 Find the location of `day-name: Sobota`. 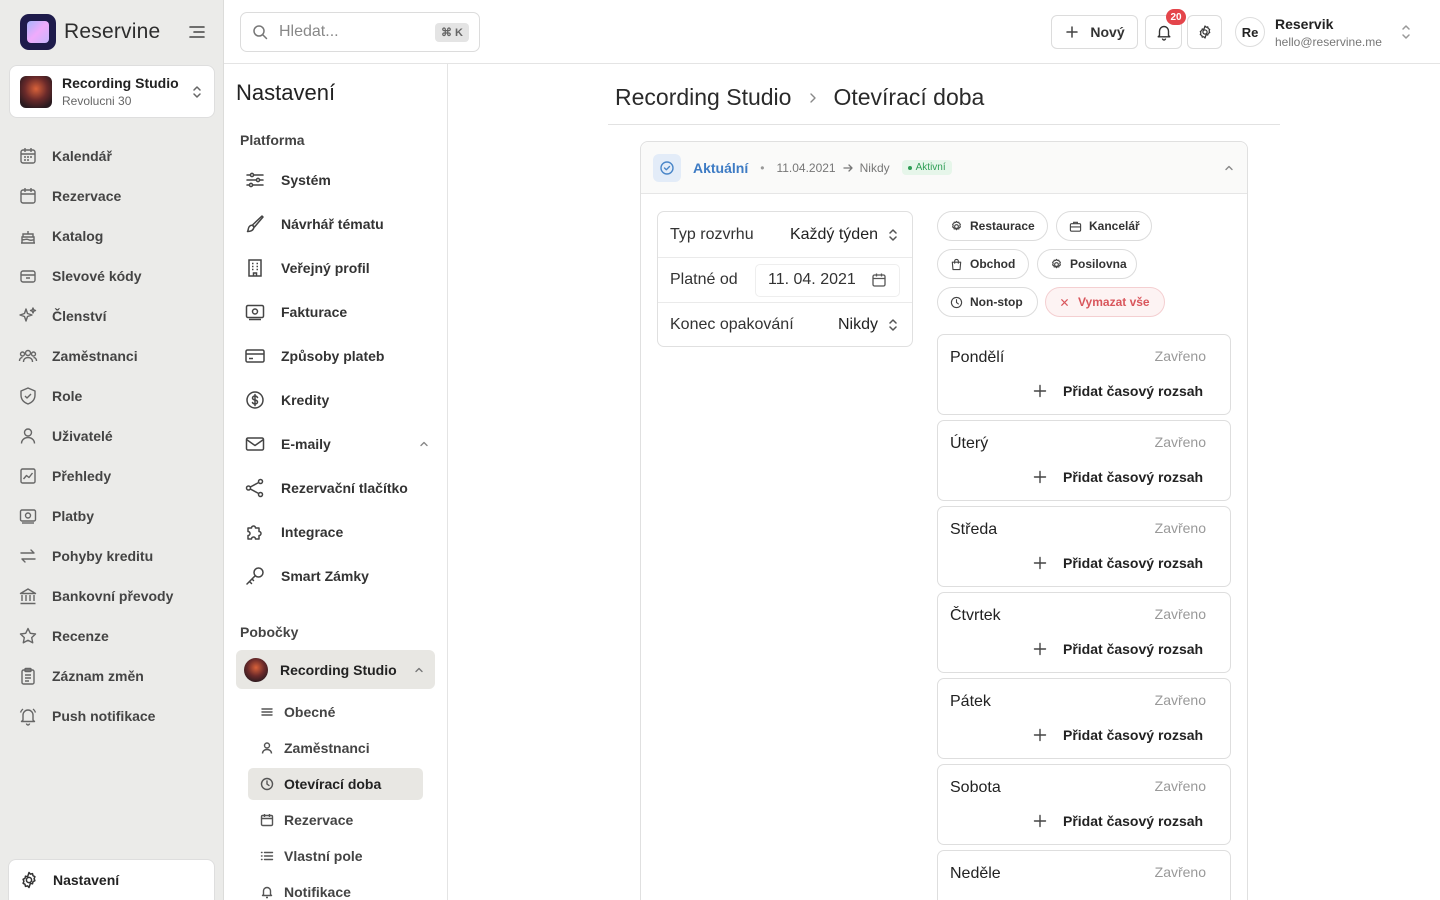

day-name: Sobota is located at coordinates (975, 787).